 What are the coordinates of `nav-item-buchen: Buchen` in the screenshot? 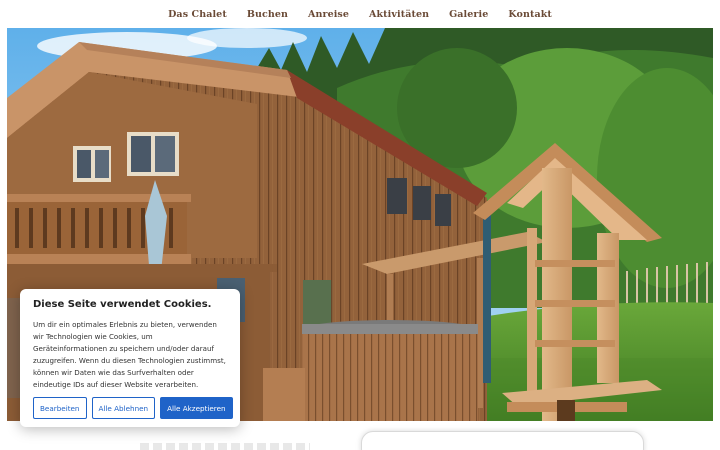 It's located at (267, 14).